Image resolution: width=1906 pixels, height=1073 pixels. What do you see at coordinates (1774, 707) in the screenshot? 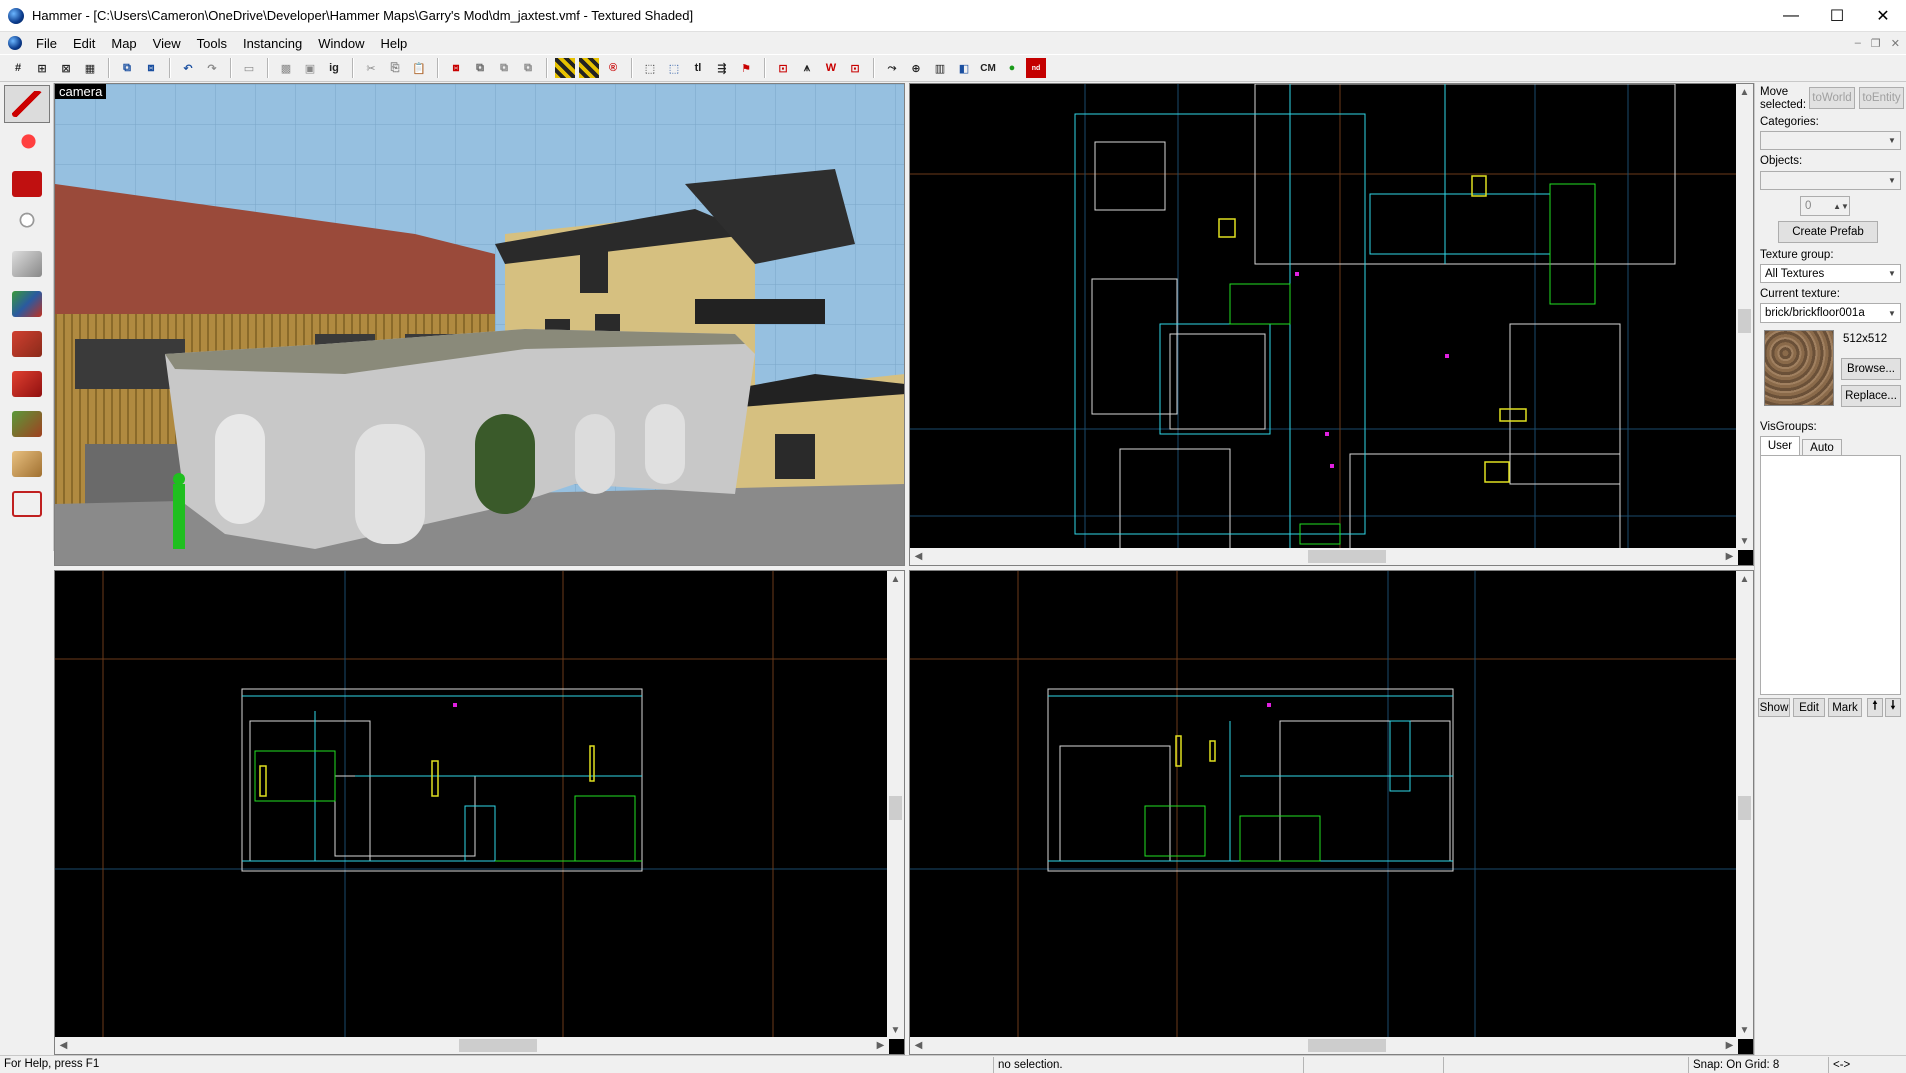
I see `show-button: Show` at bounding box center [1774, 707].